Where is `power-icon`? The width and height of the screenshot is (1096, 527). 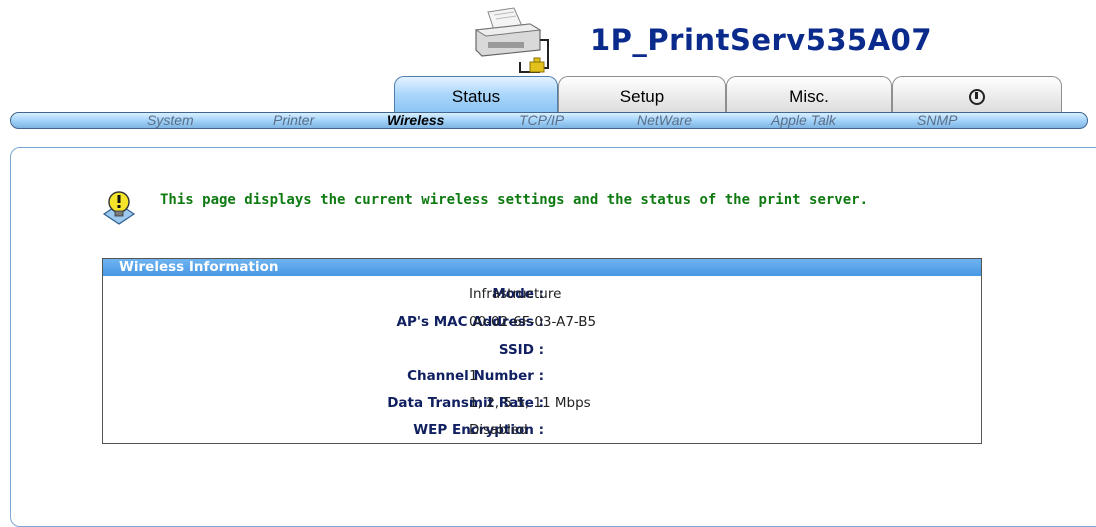 power-icon is located at coordinates (977, 97).